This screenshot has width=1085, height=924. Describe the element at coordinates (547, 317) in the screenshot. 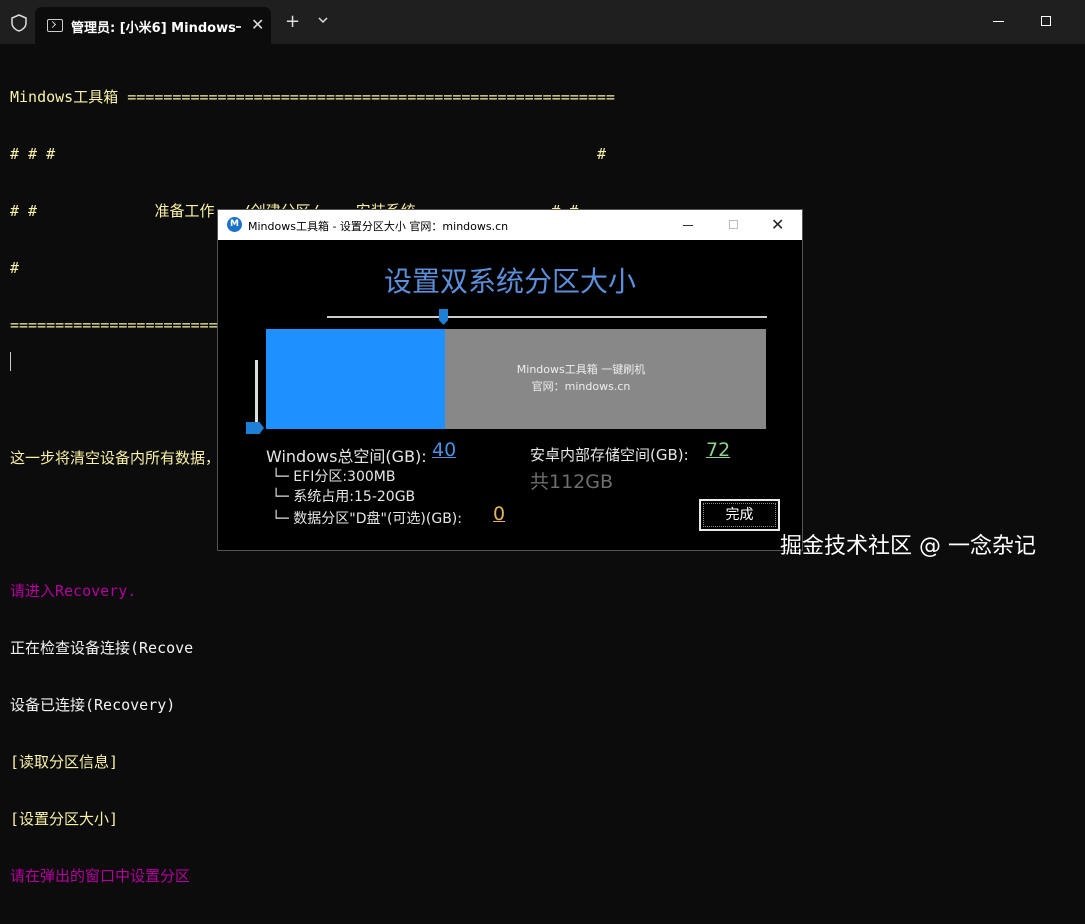

I see `horizontal-slider-track` at that location.